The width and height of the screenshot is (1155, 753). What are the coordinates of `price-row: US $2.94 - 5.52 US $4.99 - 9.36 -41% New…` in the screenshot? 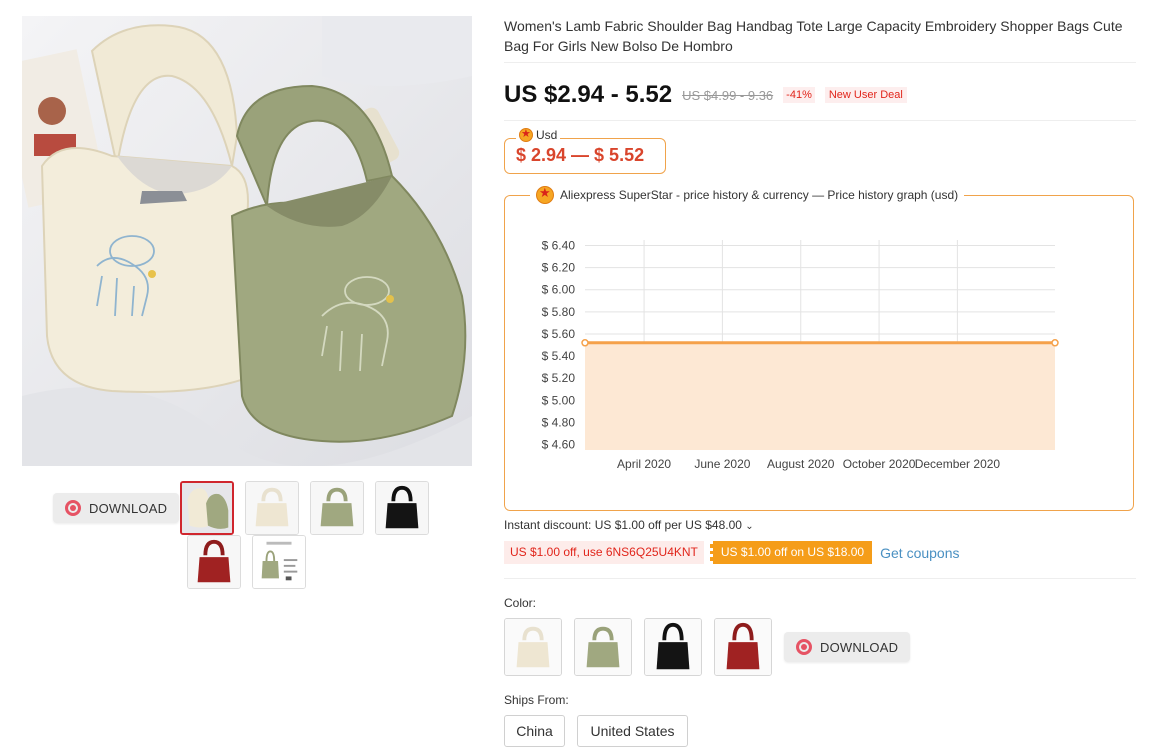 It's located at (705, 95).